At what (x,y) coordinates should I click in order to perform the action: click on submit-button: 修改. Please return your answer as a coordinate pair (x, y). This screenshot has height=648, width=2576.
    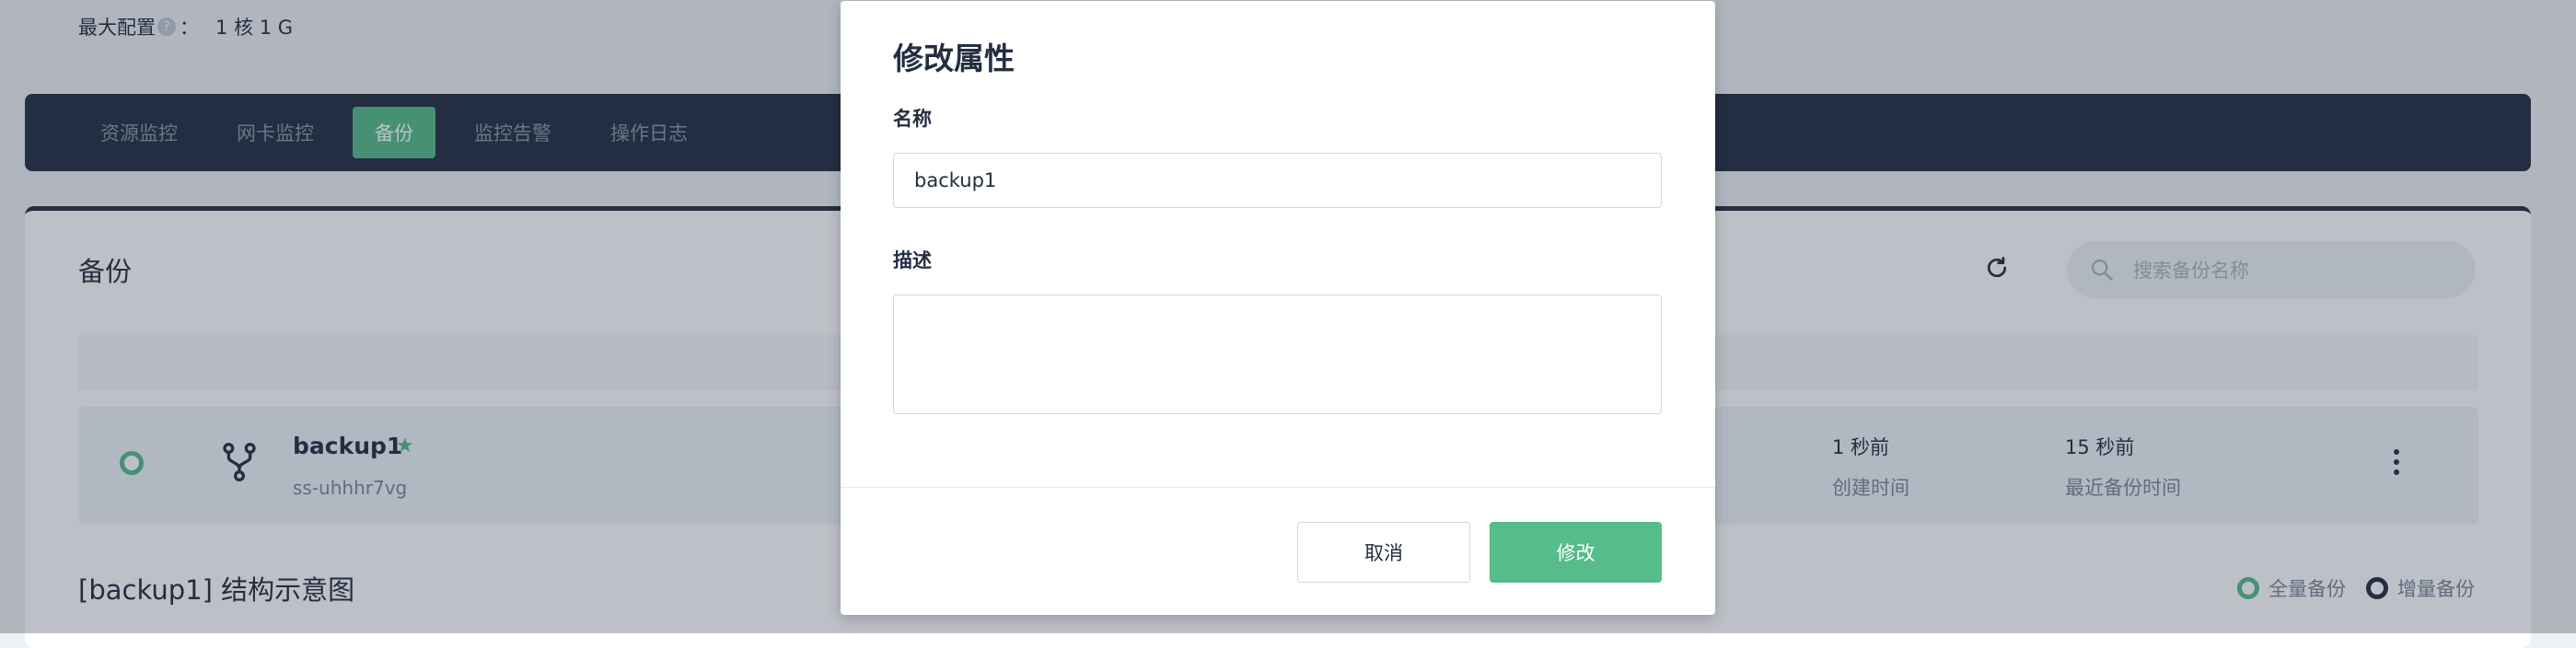
    Looking at the image, I should click on (1576, 552).